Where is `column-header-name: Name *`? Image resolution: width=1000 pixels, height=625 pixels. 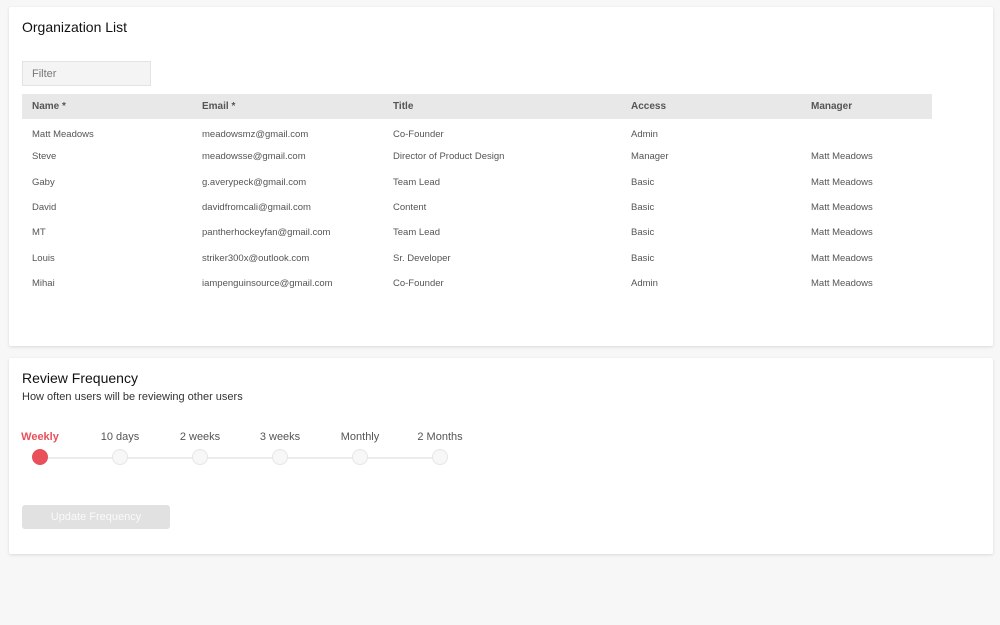 column-header-name: Name * is located at coordinates (107, 106).